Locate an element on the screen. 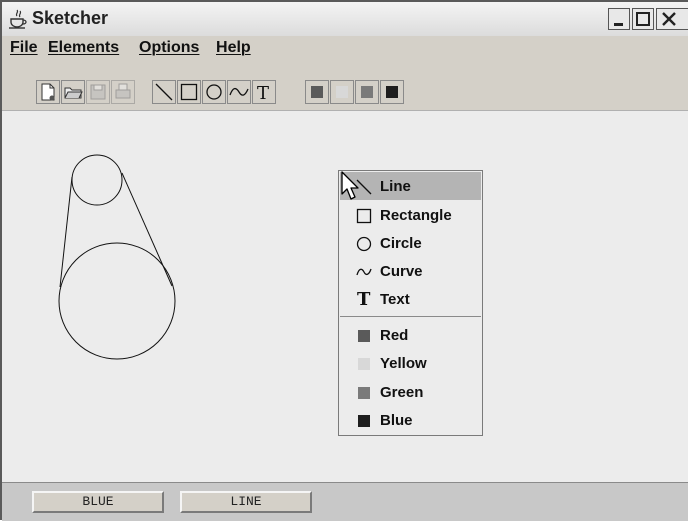 The width and height of the screenshot is (688, 521). menu-bar: File Elements Options Help is located at coordinates (345, 57).